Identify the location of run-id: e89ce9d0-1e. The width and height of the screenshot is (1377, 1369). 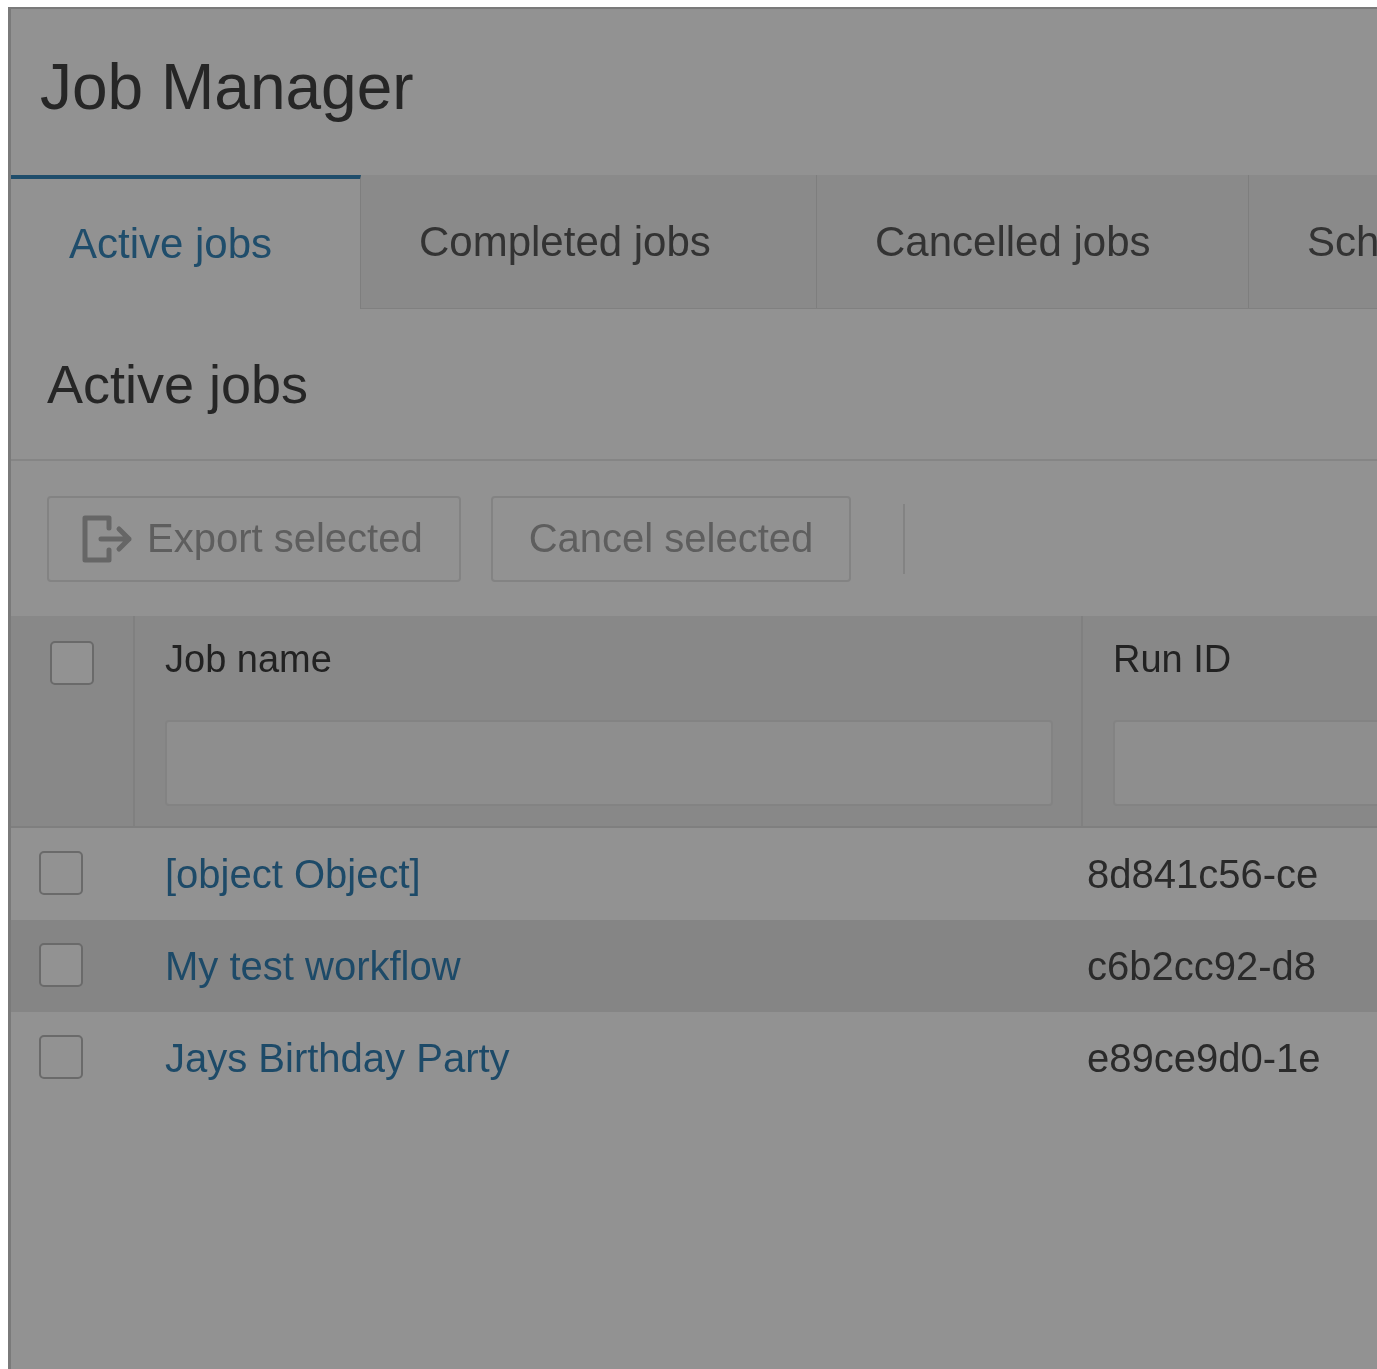
(1204, 1058).